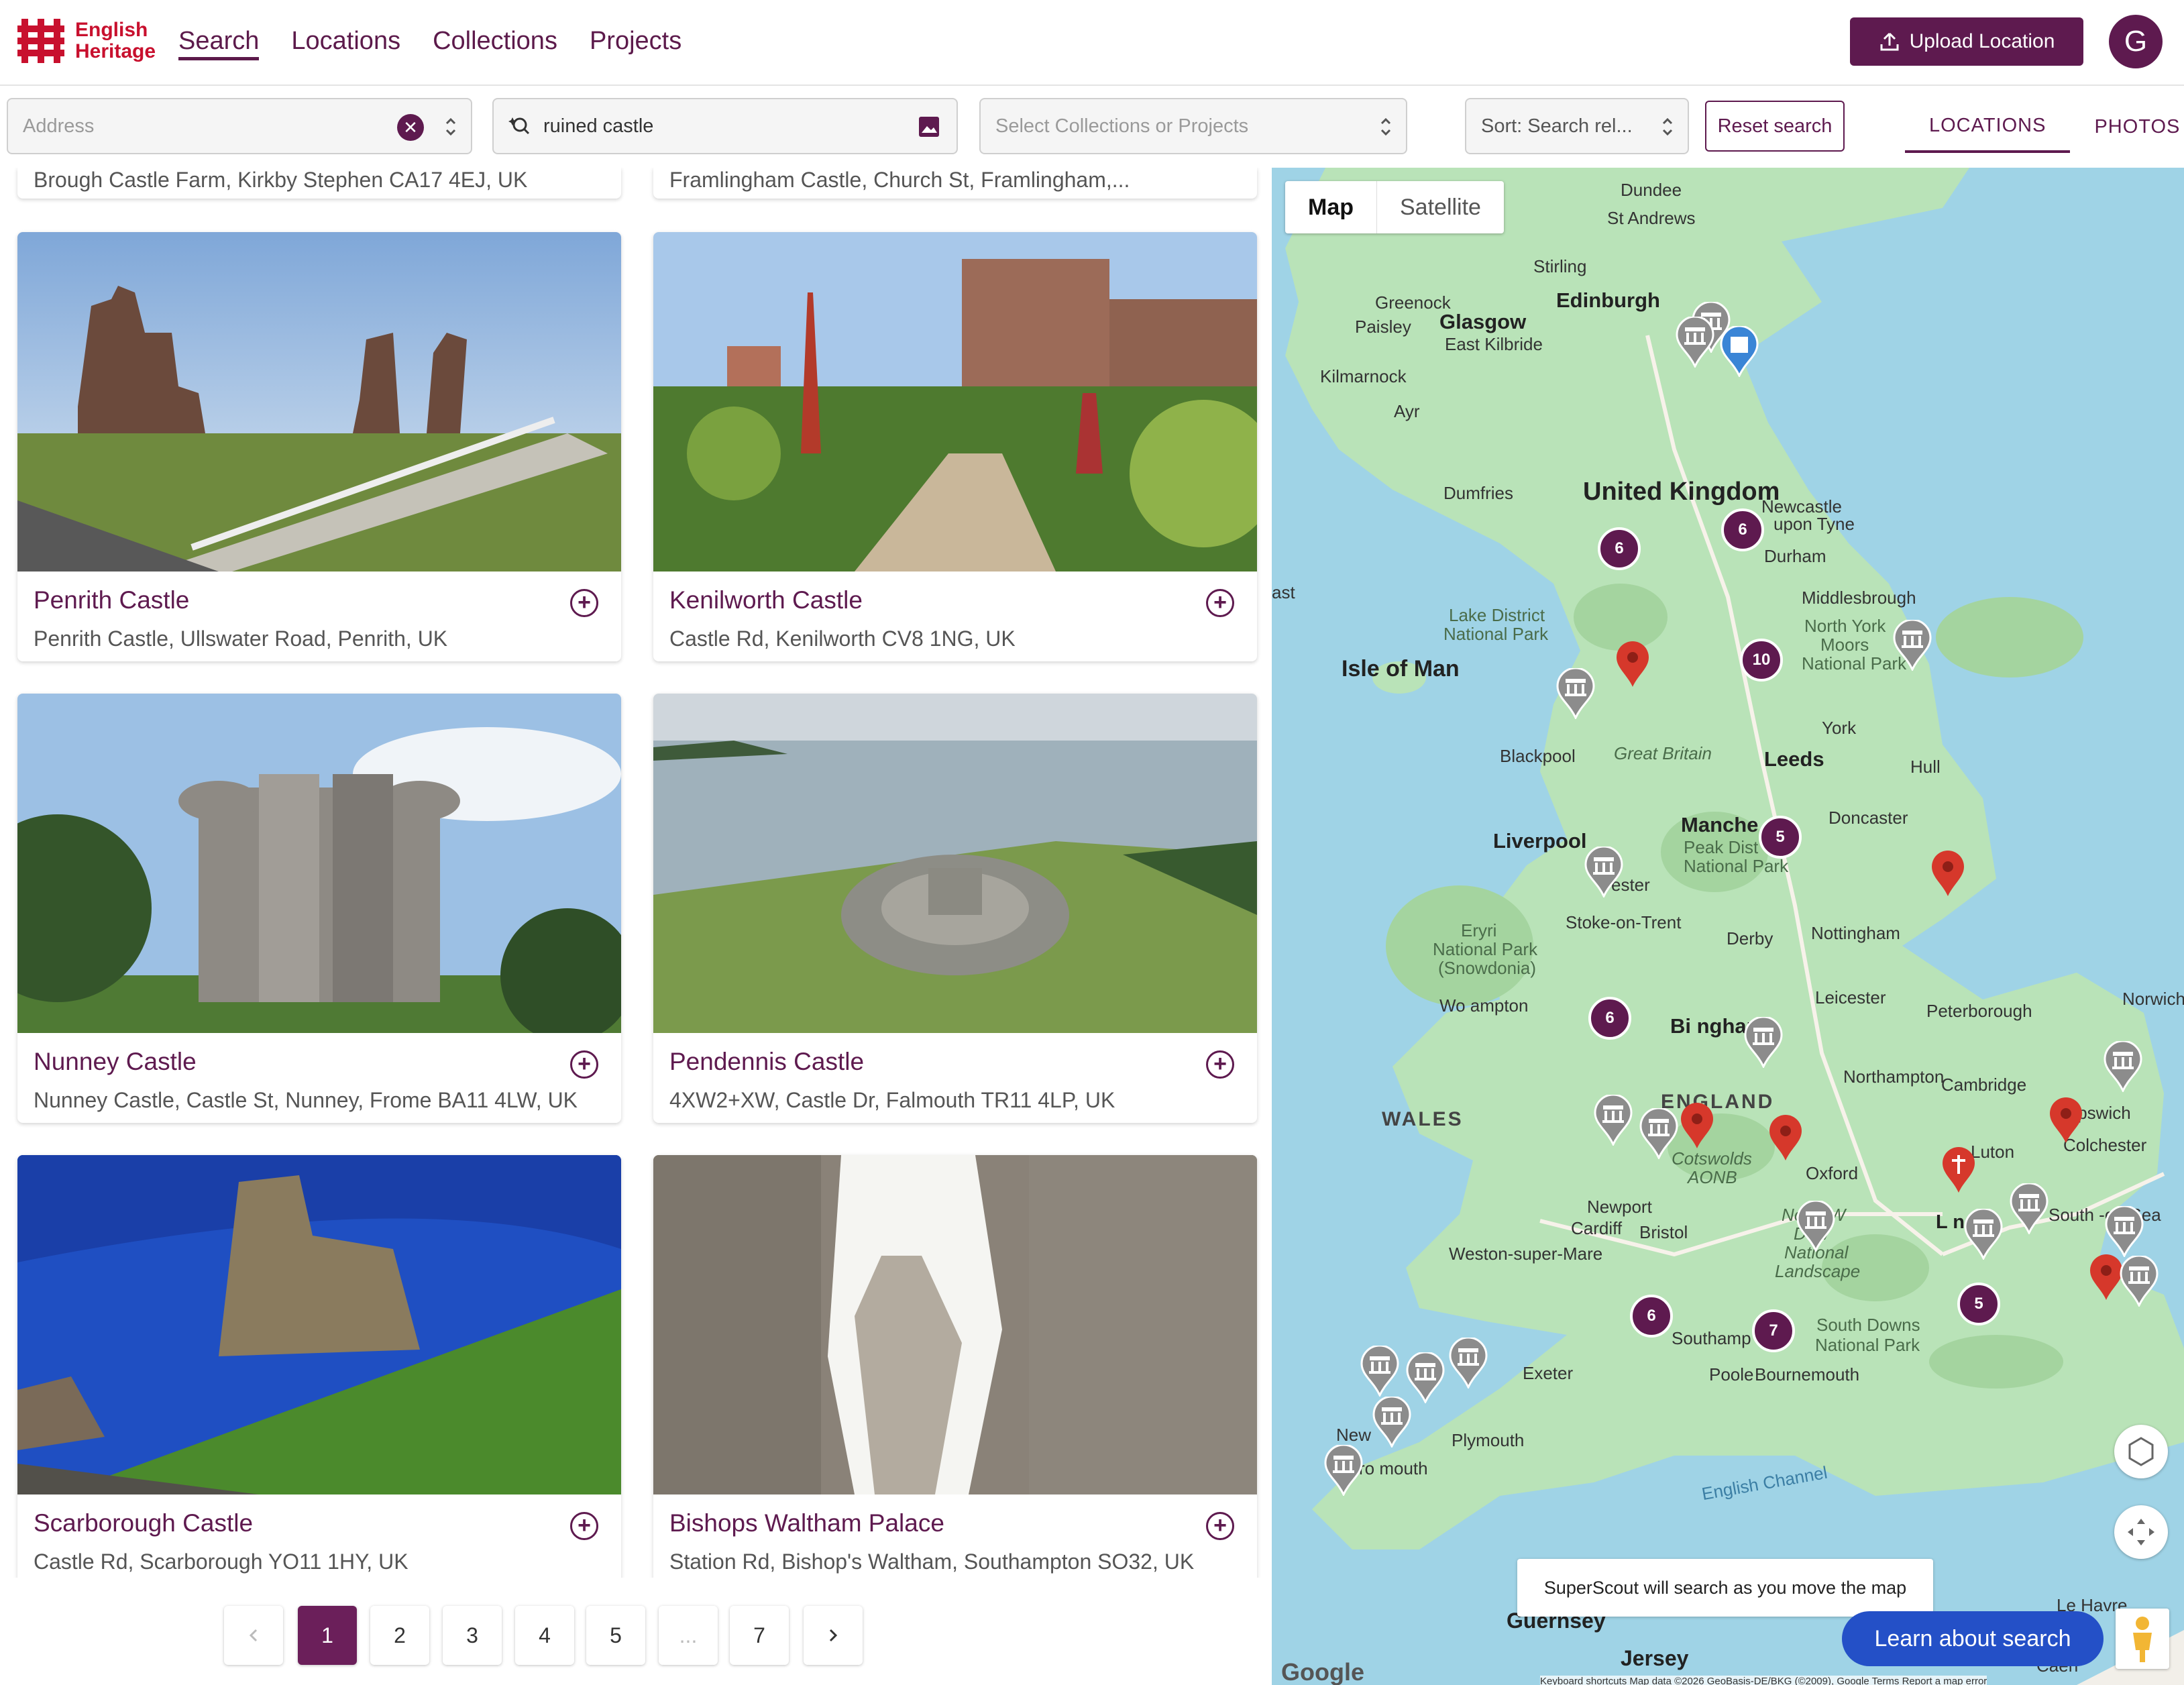  Describe the element at coordinates (116, 1062) in the screenshot. I see `result-title: Nunney Castle` at that location.